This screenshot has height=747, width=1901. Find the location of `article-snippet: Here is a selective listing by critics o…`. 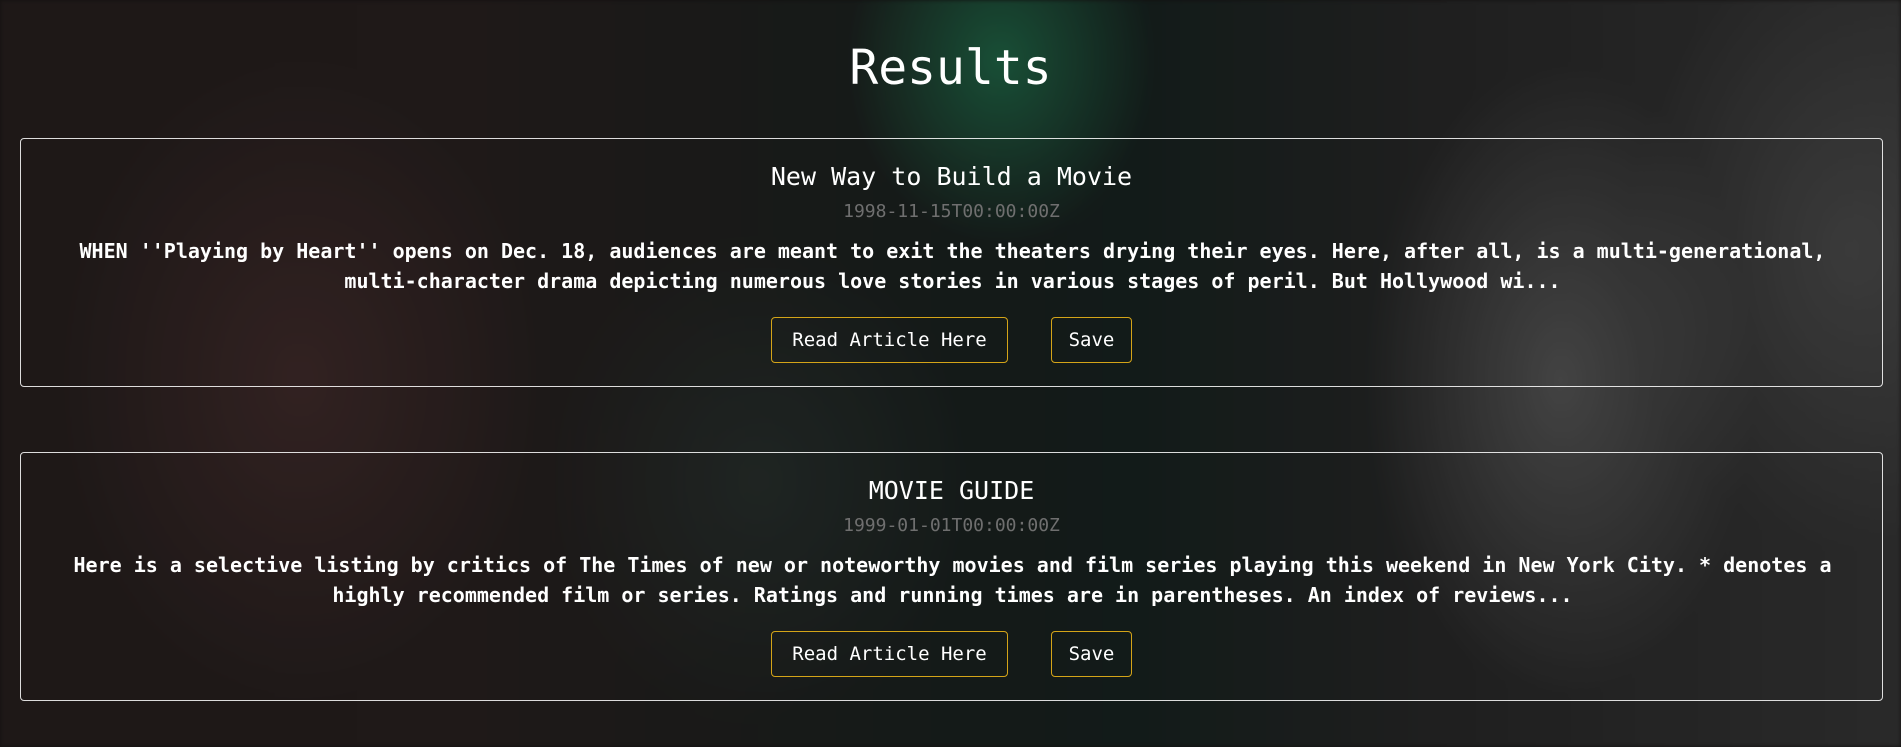

article-snippet: Here is a selective listing by critics o… is located at coordinates (952, 580).